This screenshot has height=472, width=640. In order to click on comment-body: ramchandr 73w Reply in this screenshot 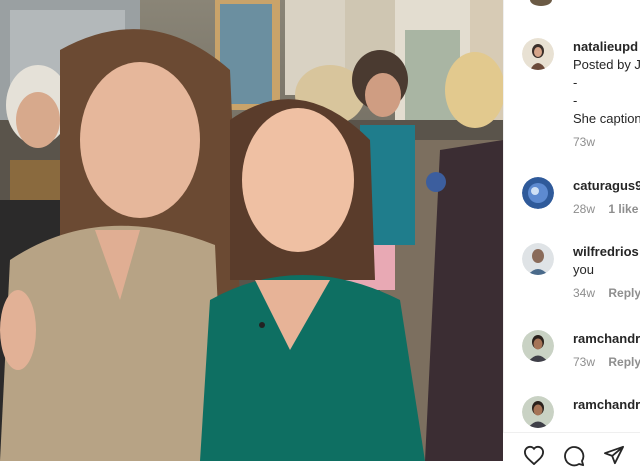, I will do `click(606, 350)`.